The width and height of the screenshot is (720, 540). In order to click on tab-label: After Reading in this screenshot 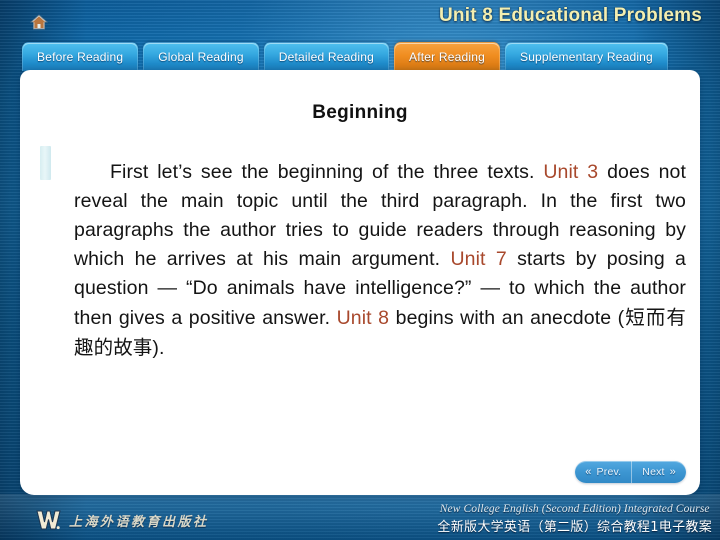, I will do `click(447, 57)`.